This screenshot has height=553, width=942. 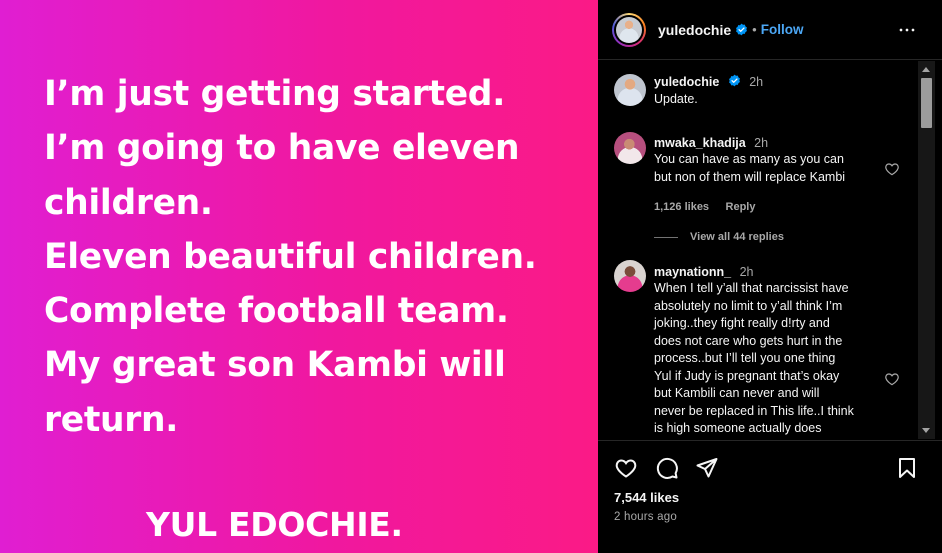 What do you see at coordinates (111, 419) in the screenshot?
I see `post-text-line: return.` at bounding box center [111, 419].